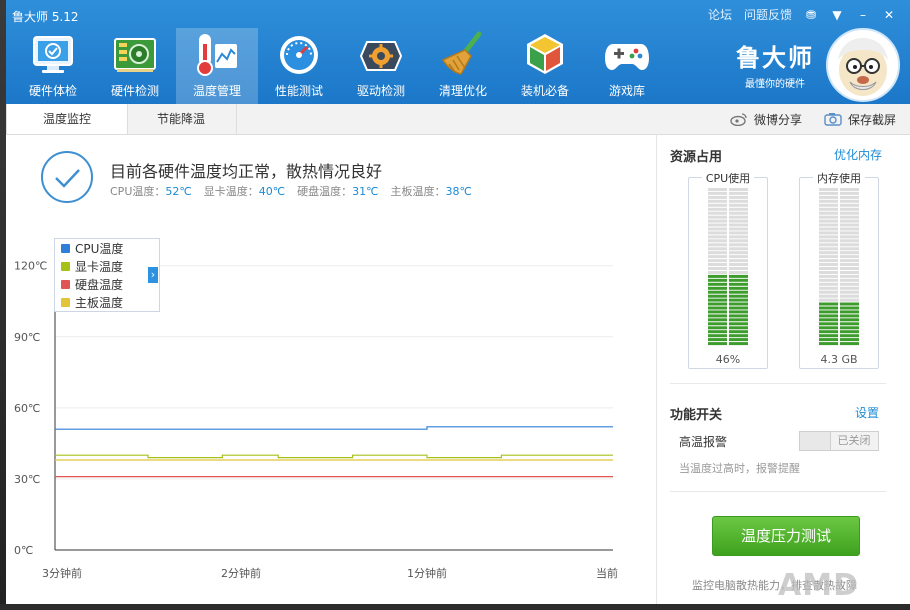  Describe the element at coordinates (99, 284) in the screenshot. I see `legend-label: 硬盘温度` at that location.